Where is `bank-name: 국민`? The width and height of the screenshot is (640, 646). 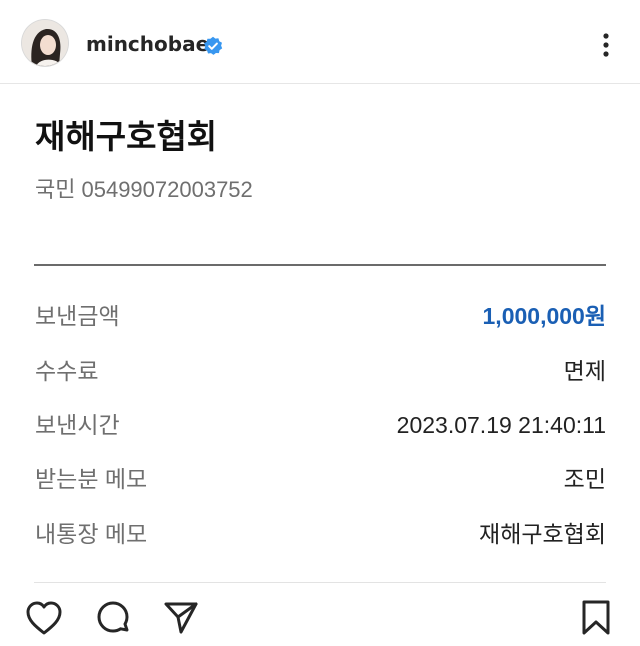
bank-name: 국민 is located at coordinates (55, 189).